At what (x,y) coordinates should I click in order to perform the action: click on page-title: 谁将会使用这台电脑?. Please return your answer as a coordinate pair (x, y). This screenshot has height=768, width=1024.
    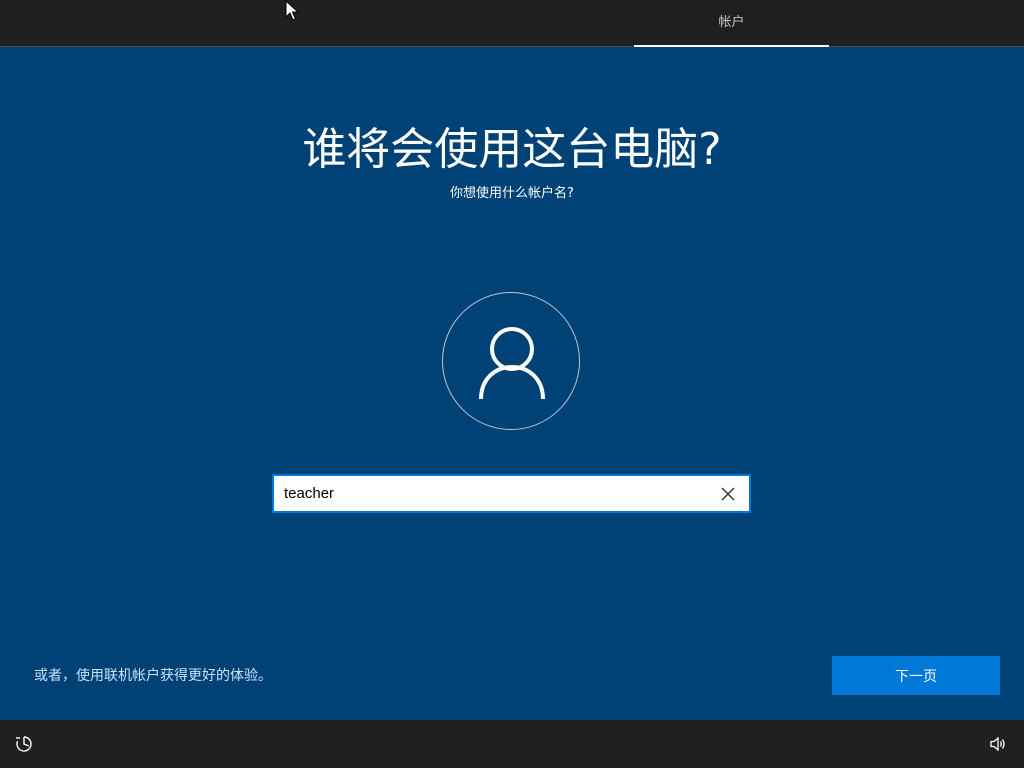
    Looking at the image, I should click on (512, 149).